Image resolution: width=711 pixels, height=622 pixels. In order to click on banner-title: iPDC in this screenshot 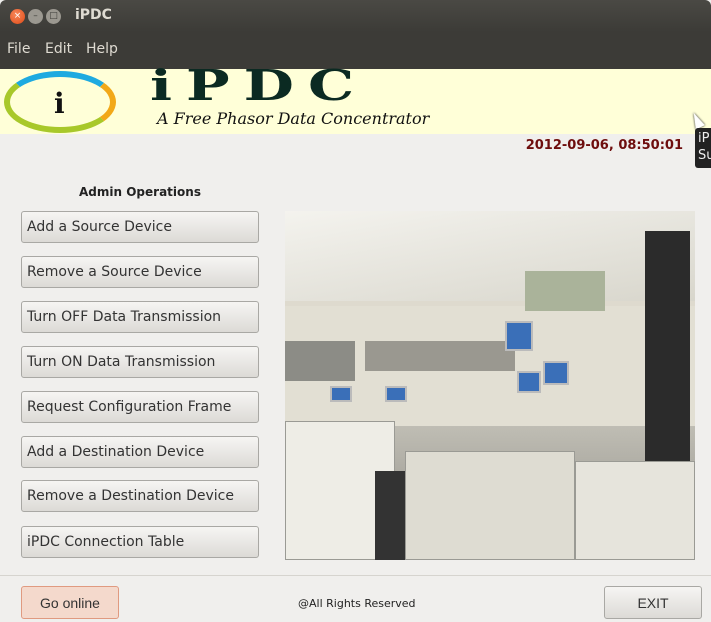, I will do `click(259, 85)`.